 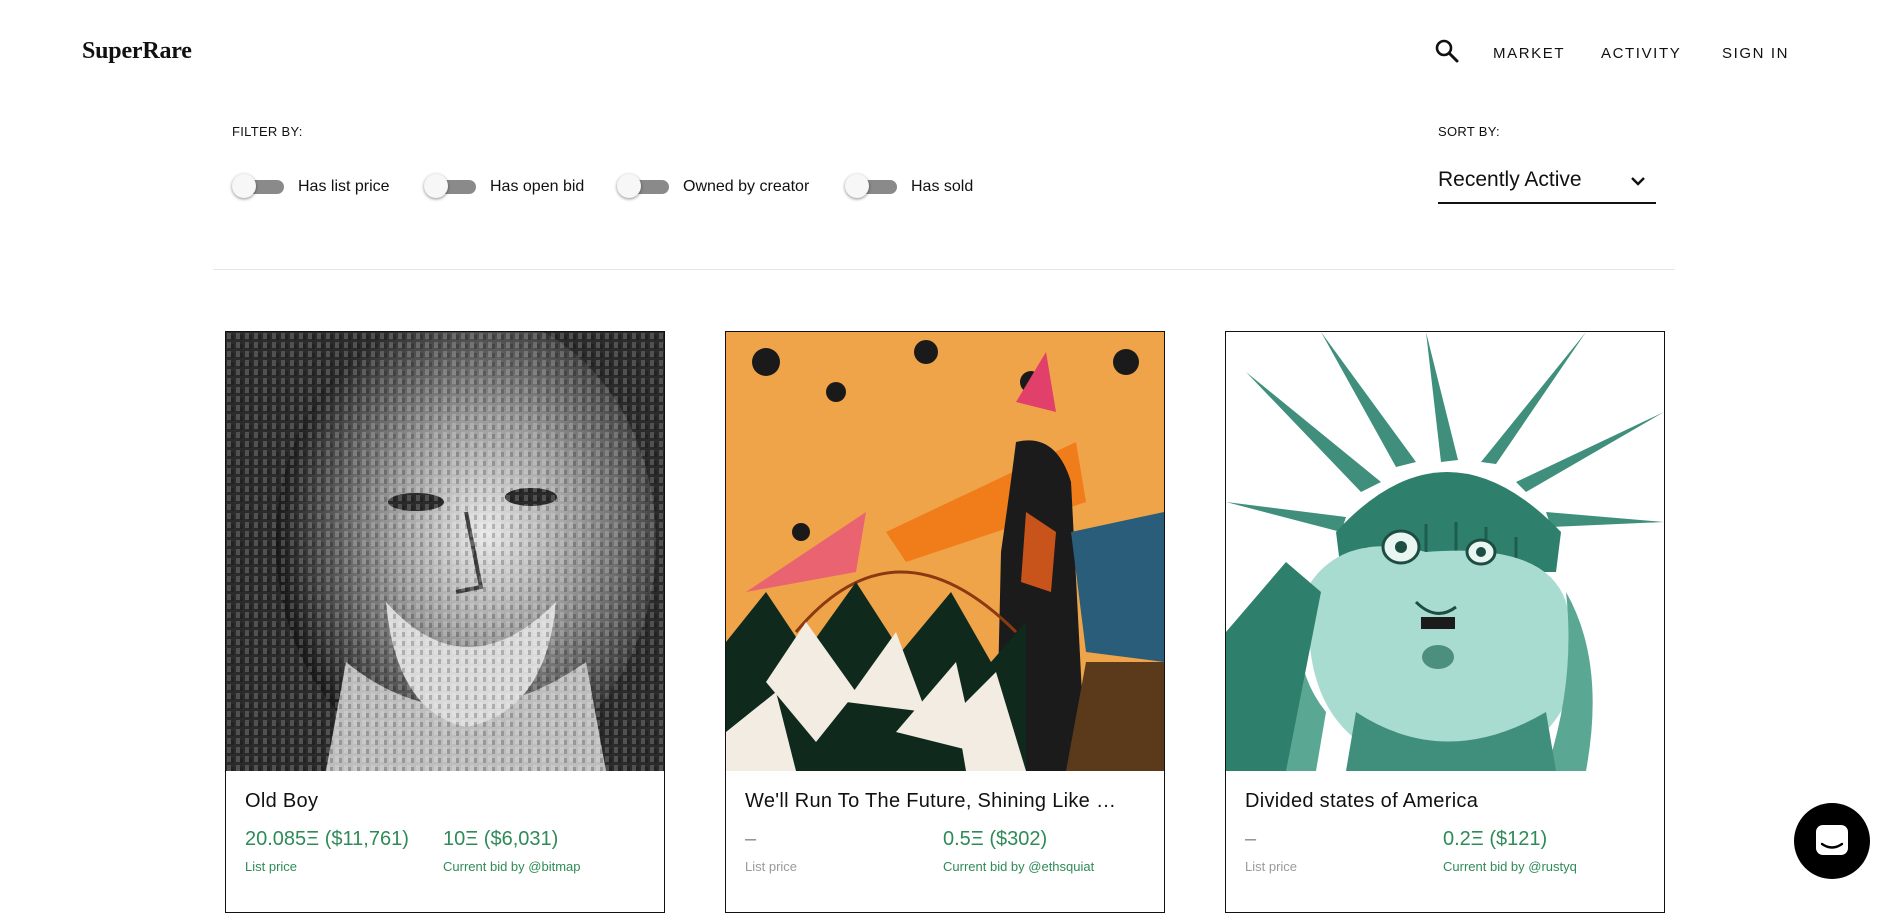 What do you see at coordinates (344, 186) in the screenshot?
I see `toggle-label: Has list price` at bounding box center [344, 186].